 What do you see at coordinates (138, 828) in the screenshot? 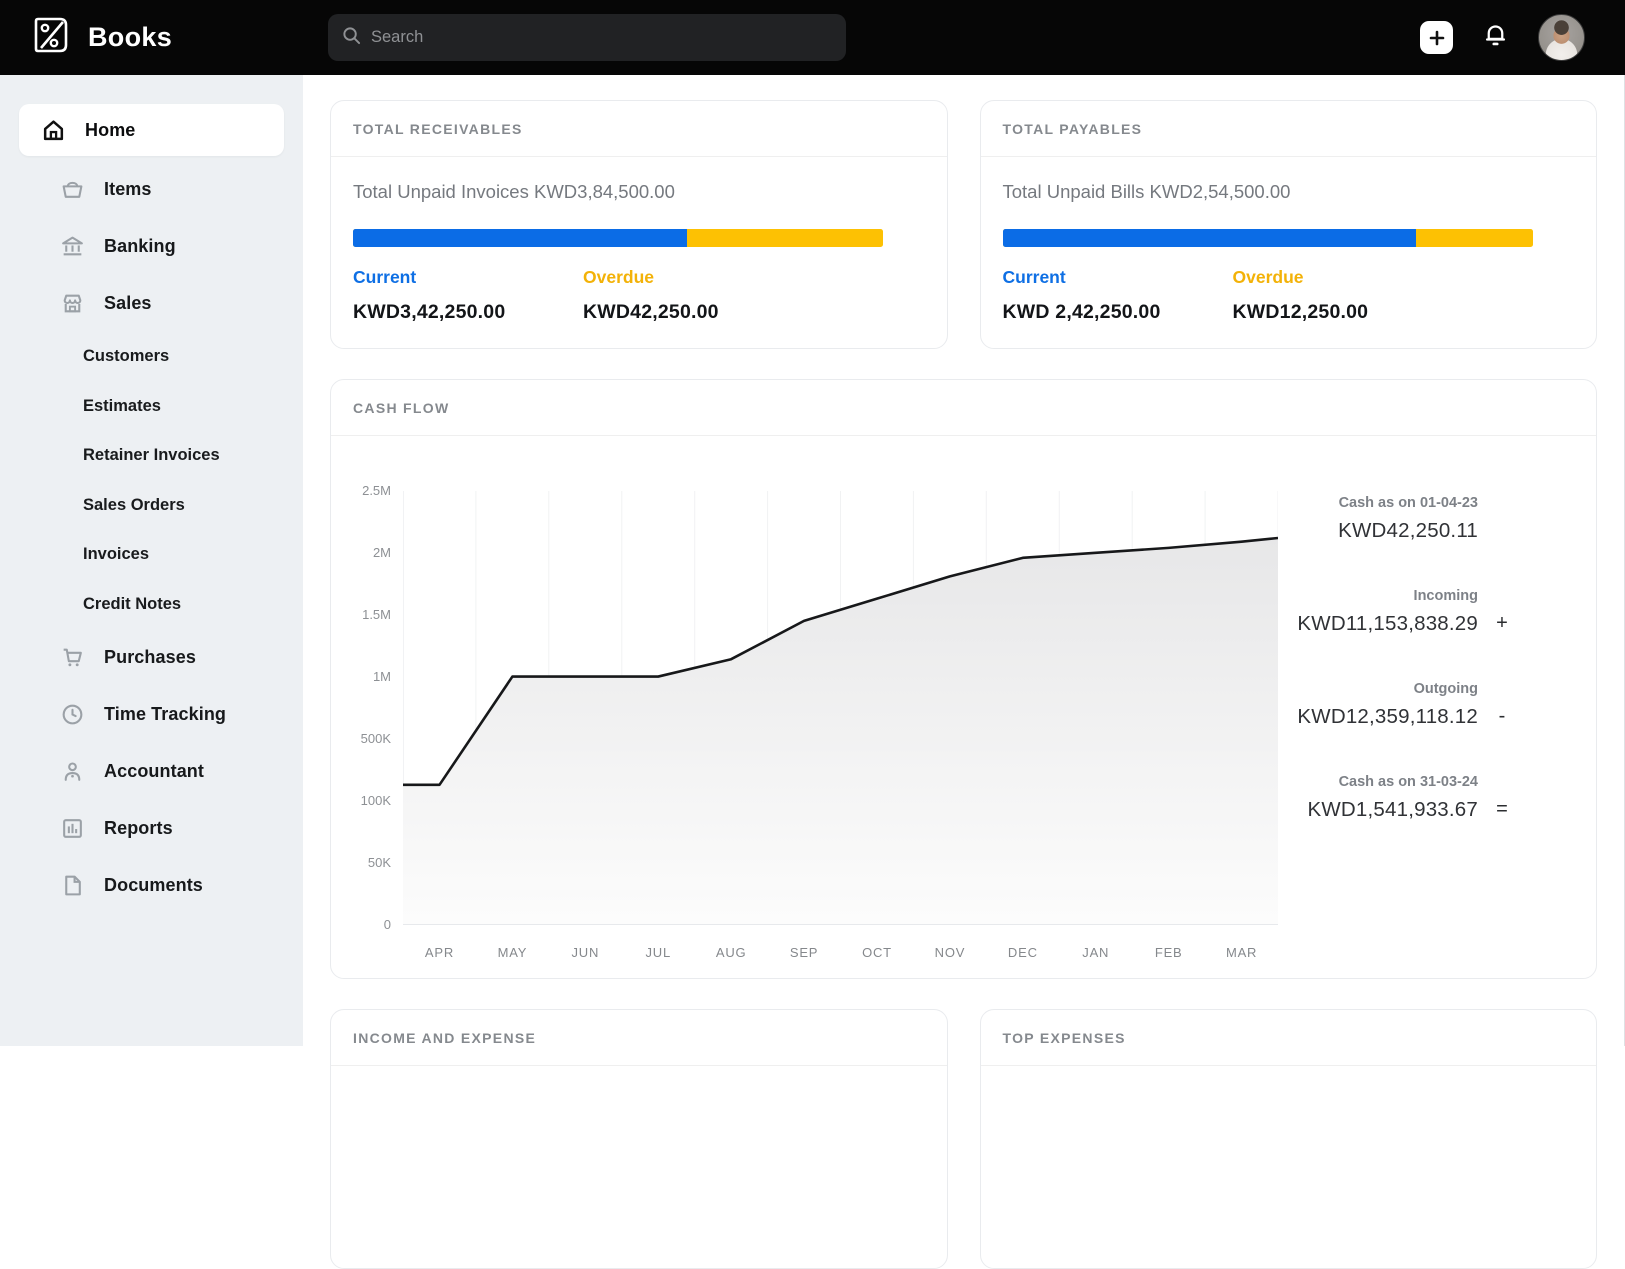
I see `sidebar-item-label: Reports` at bounding box center [138, 828].